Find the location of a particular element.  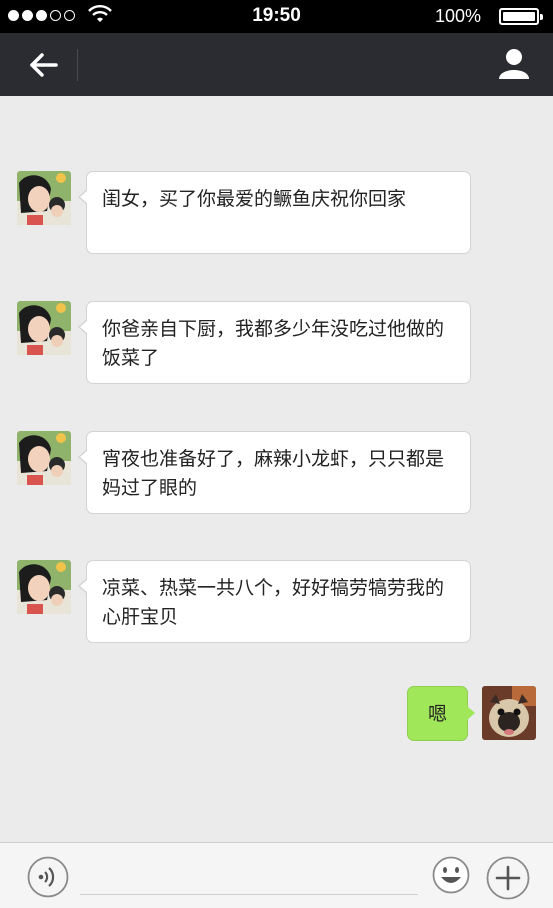

input-bar is located at coordinates (276, 875).